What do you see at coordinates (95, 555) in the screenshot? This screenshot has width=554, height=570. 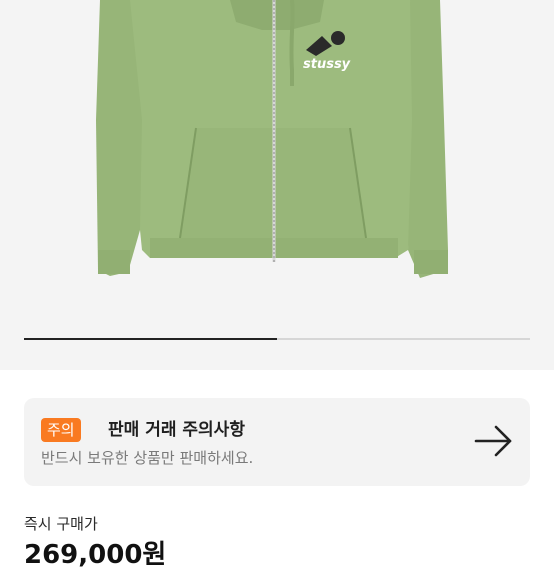 I see `instant-buy-price: 269,000원` at bounding box center [95, 555].